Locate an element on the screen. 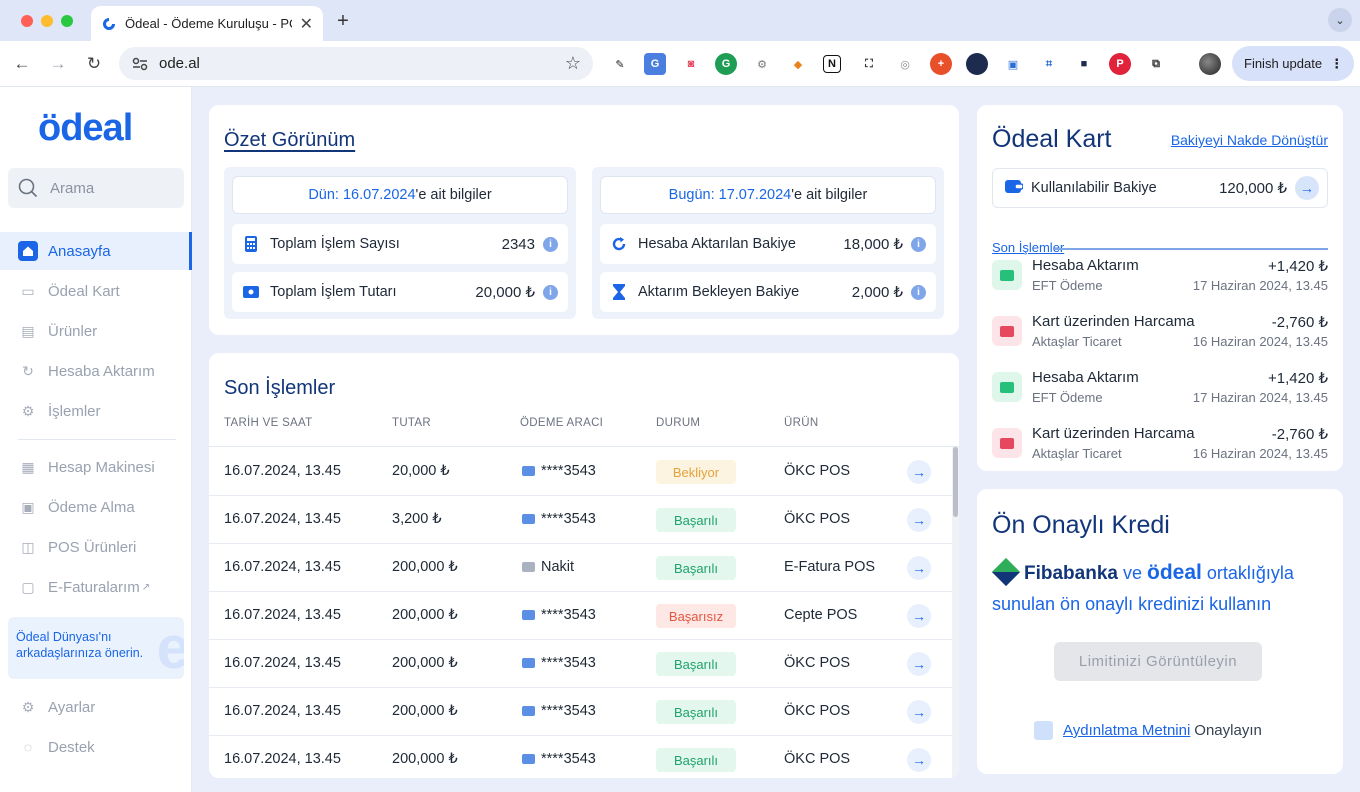 This screenshot has width=1360, height=792. search-input: Arama is located at coordinates (96, 188).